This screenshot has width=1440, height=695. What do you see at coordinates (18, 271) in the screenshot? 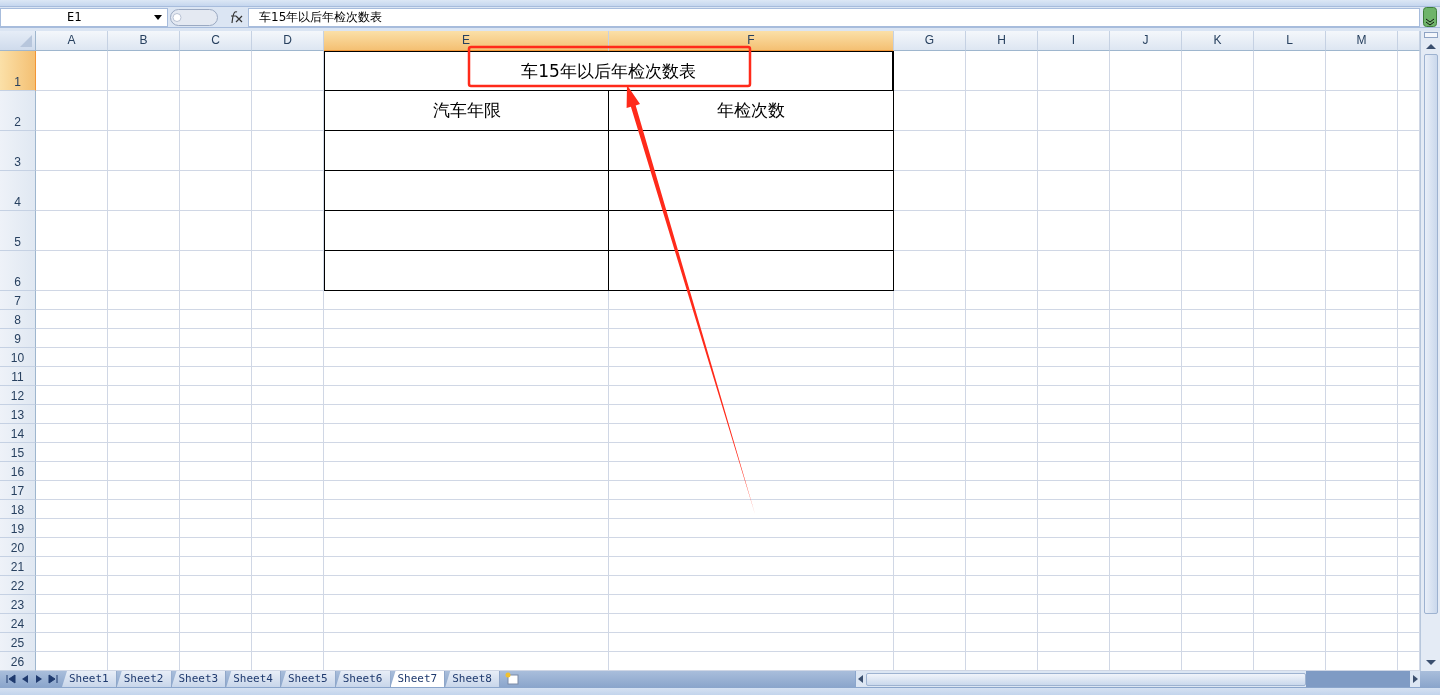
I see `row-header: 6` at bounding box center [18, 271].